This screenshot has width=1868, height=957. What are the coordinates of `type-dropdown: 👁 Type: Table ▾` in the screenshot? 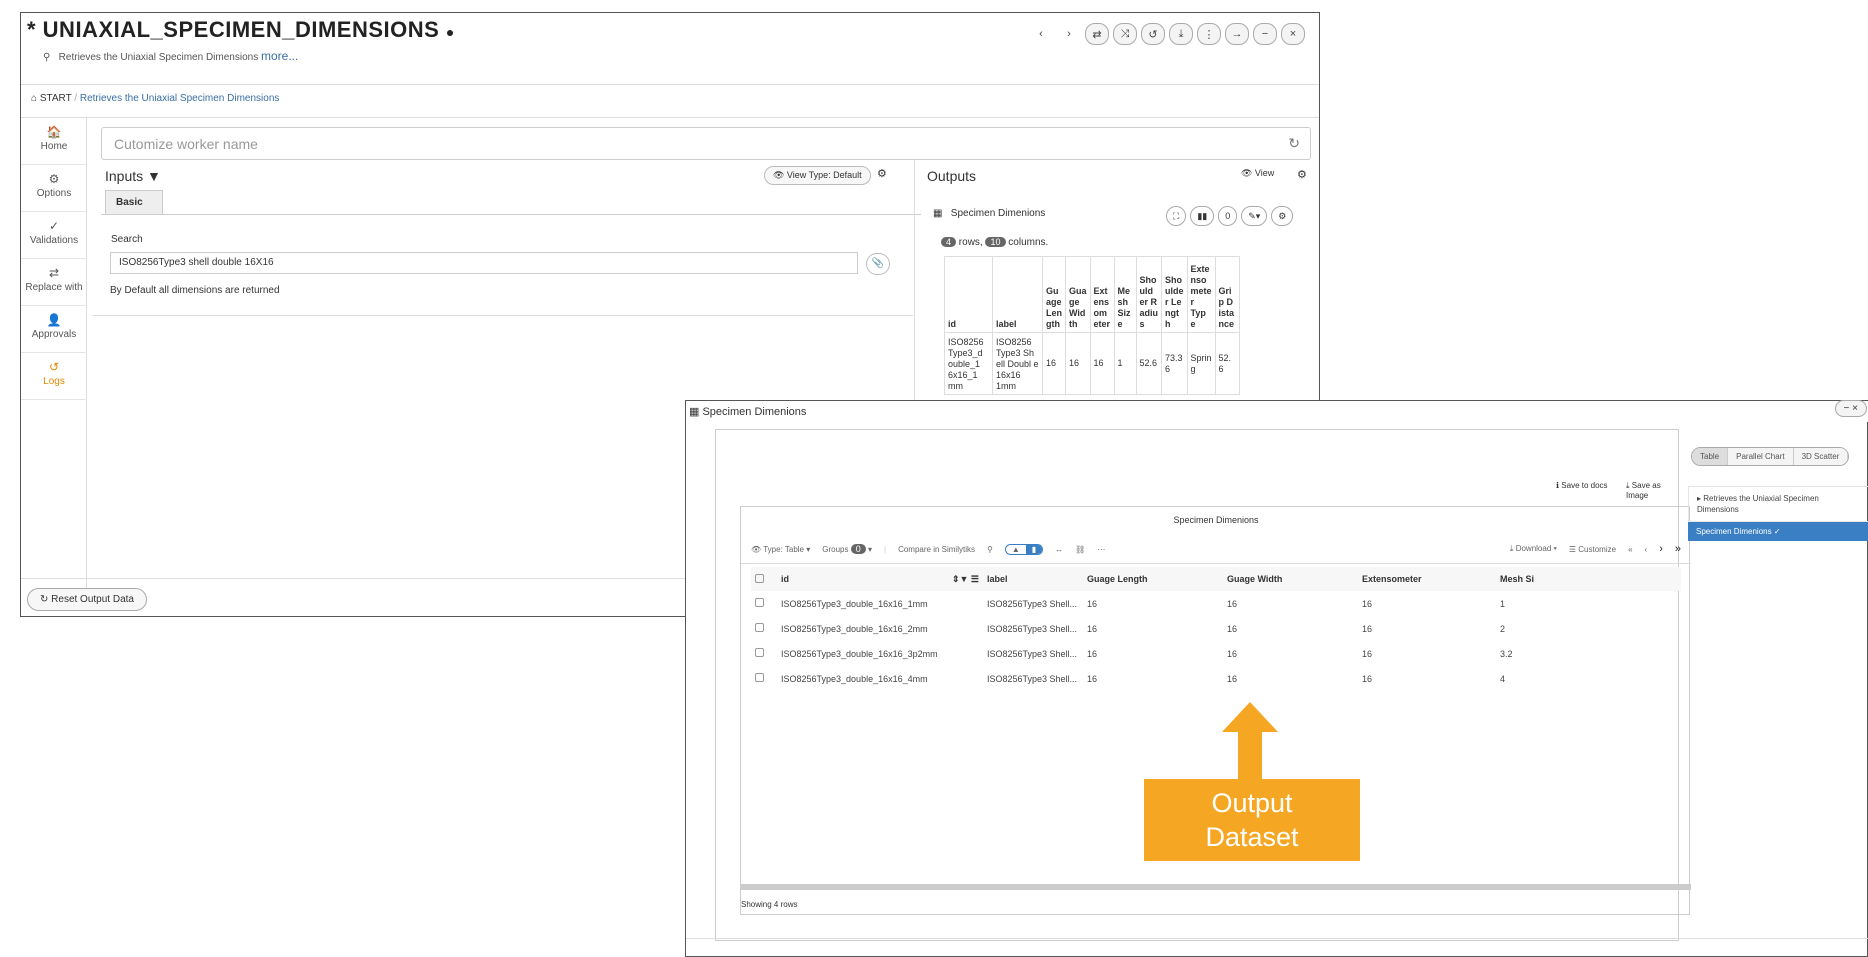 It's located at (780, 549).